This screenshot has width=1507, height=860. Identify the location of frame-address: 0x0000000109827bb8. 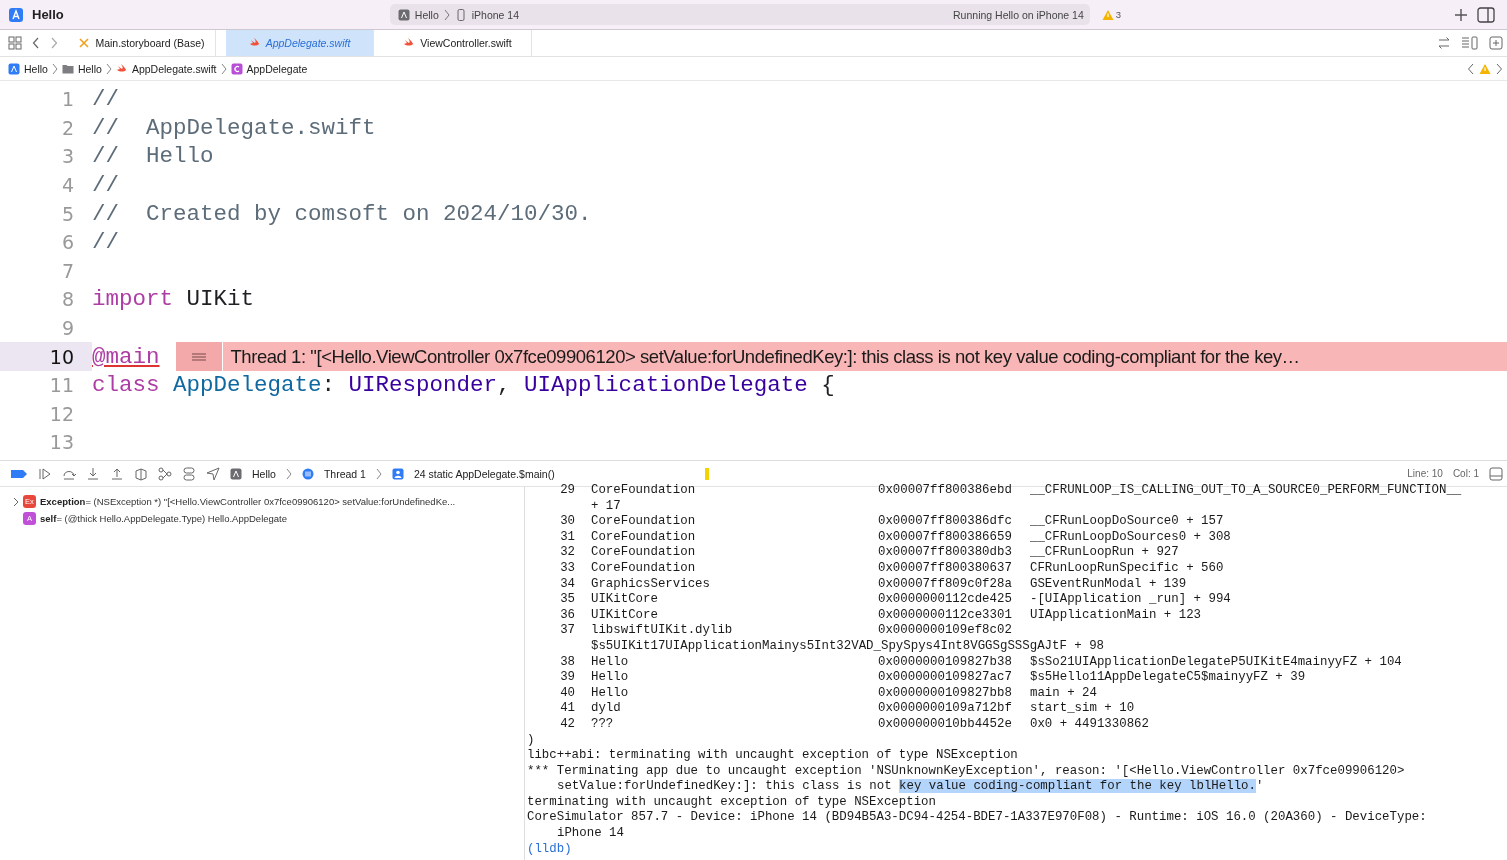
(945, 693).